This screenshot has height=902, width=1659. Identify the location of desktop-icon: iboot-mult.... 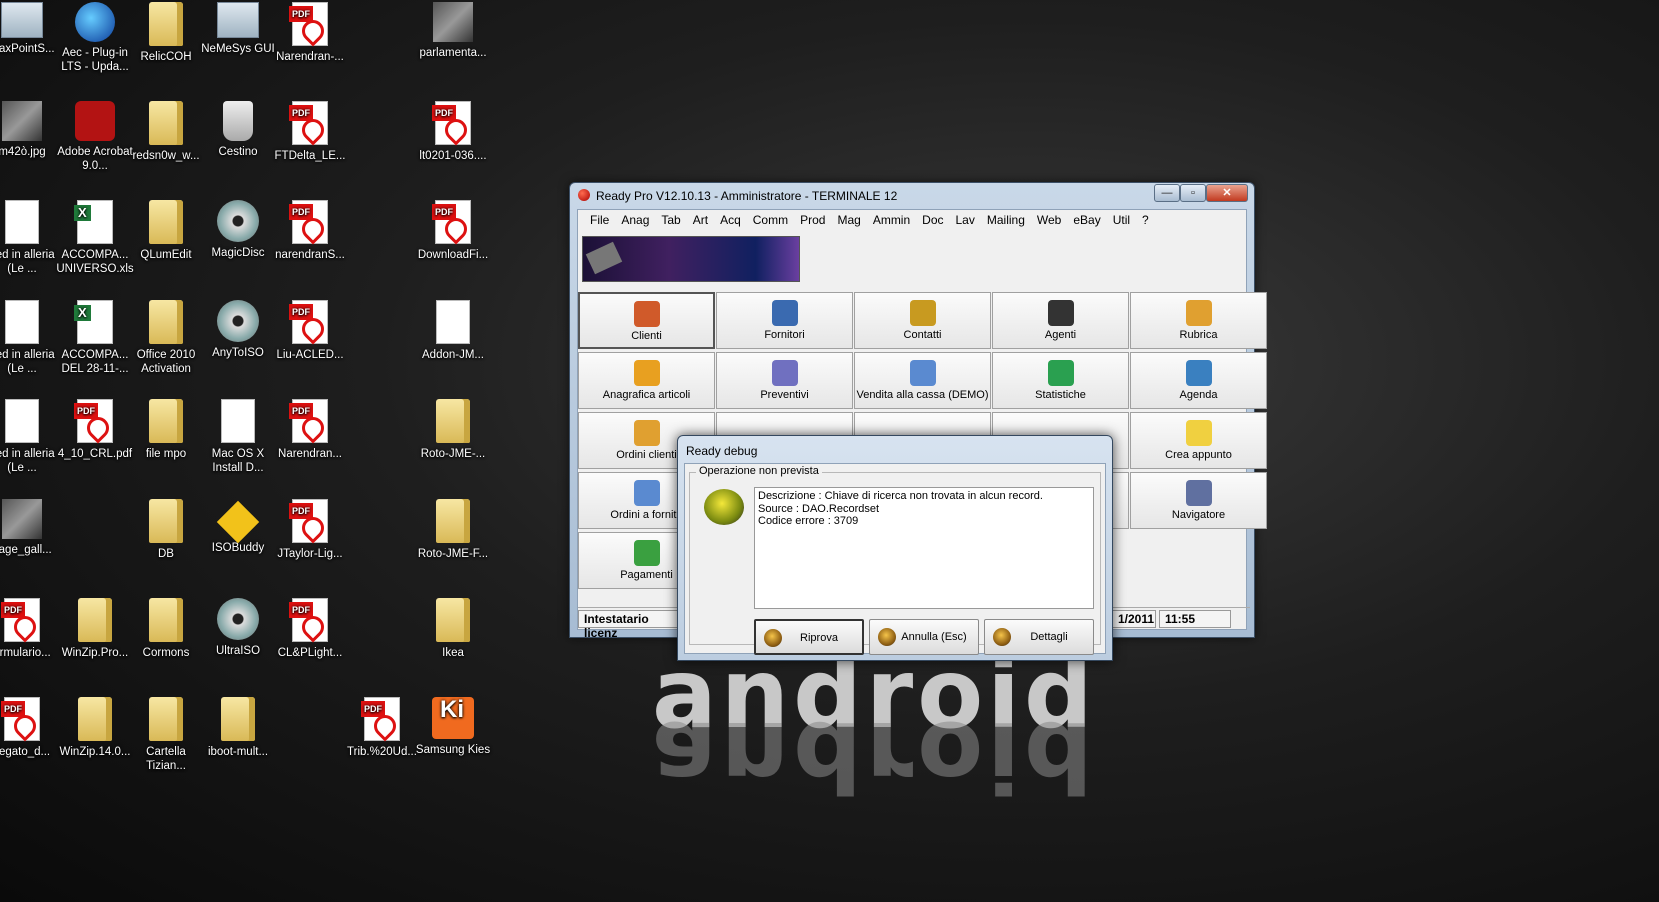
(238, 728).